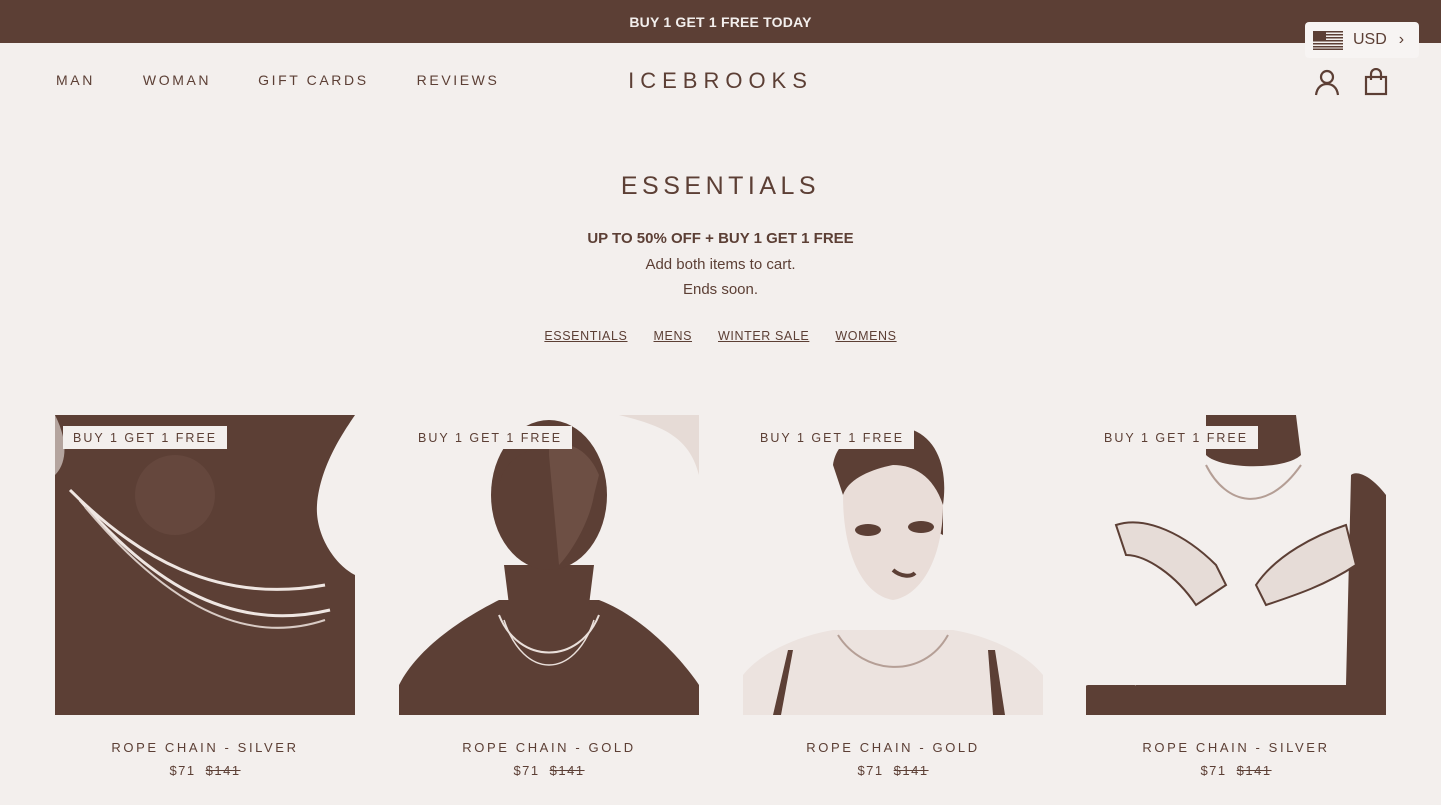 This screenshot has width=1441, height=805. I want to click on account-icon, so click(1327, 82).